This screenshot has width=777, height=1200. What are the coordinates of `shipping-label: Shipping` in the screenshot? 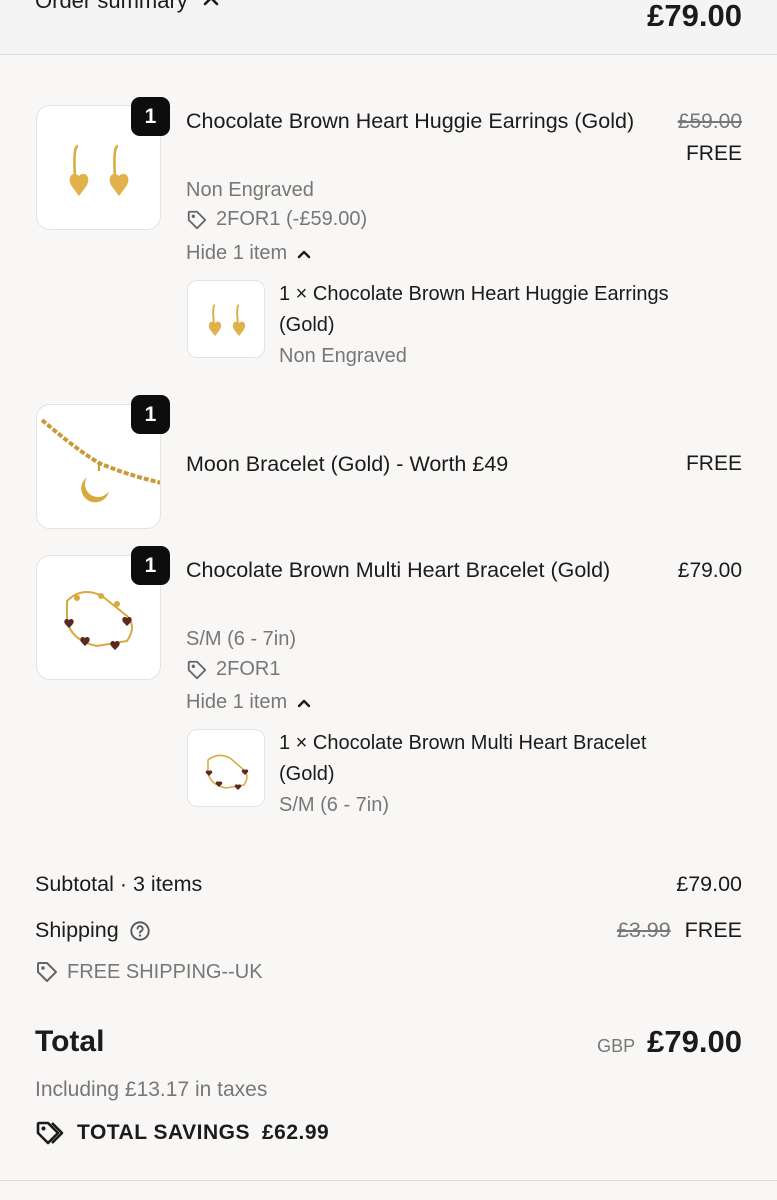 It's located at (77, 930).